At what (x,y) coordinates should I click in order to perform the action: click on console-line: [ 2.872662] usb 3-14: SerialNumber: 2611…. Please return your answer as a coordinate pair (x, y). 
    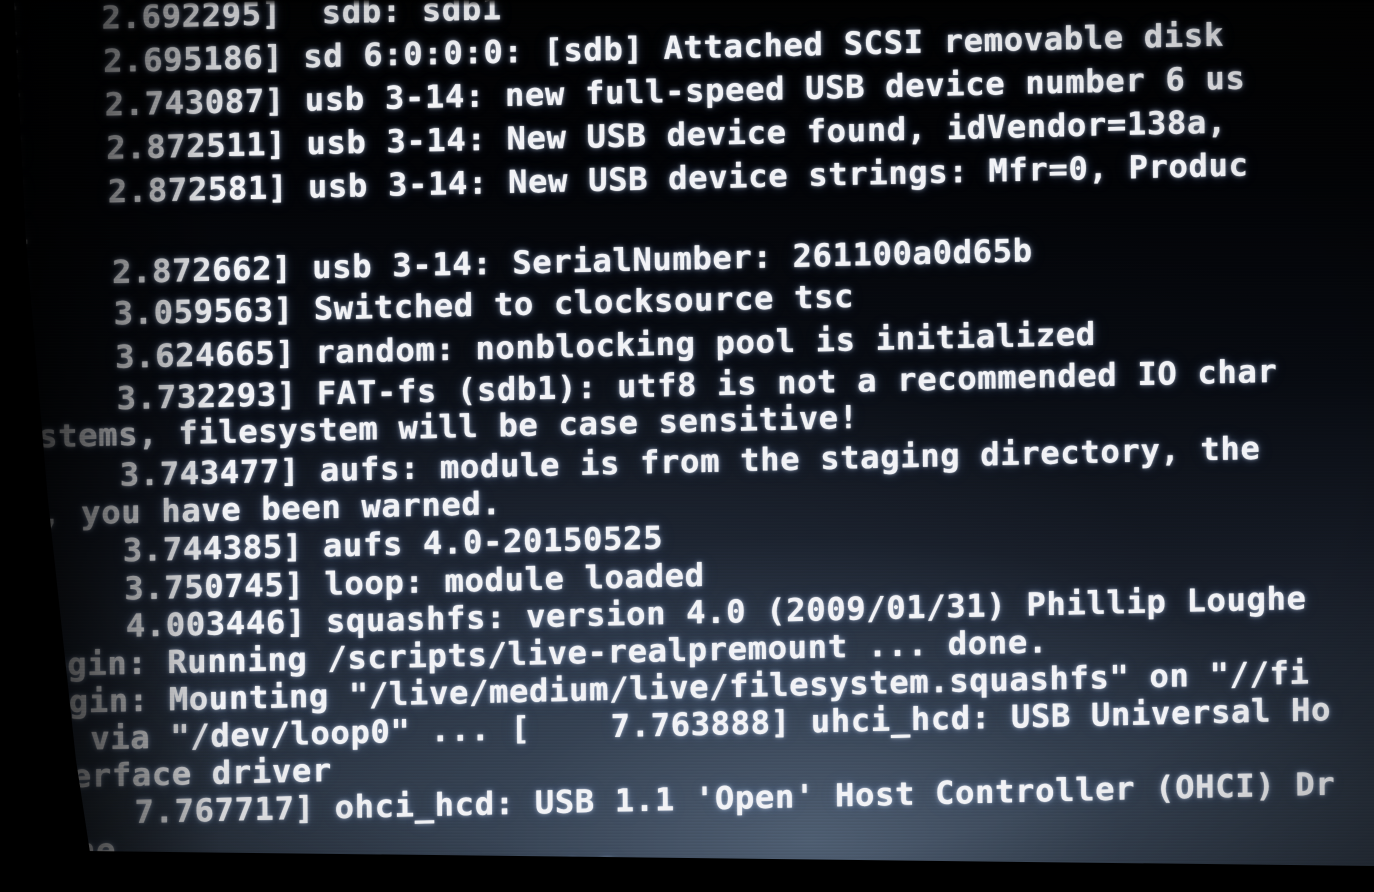
    Looking at the image, I should click on (522, 263).